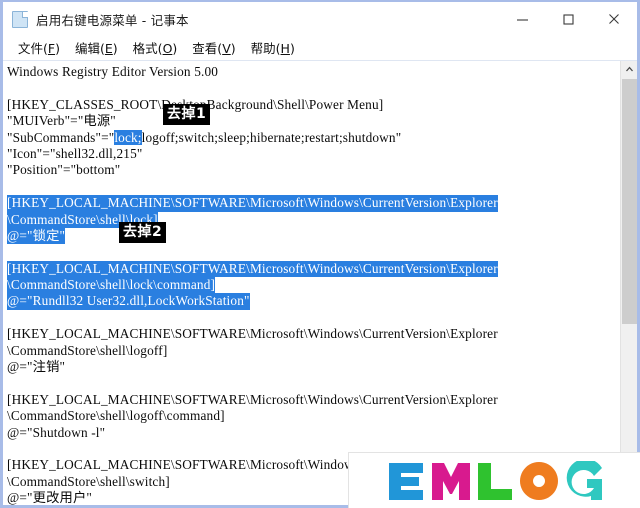  What do you see at coordinates (313, 416) in the screenshot?
I see `doc-line: \CommandStore\shell\logoff\command]` at bounding box center [313, 416].